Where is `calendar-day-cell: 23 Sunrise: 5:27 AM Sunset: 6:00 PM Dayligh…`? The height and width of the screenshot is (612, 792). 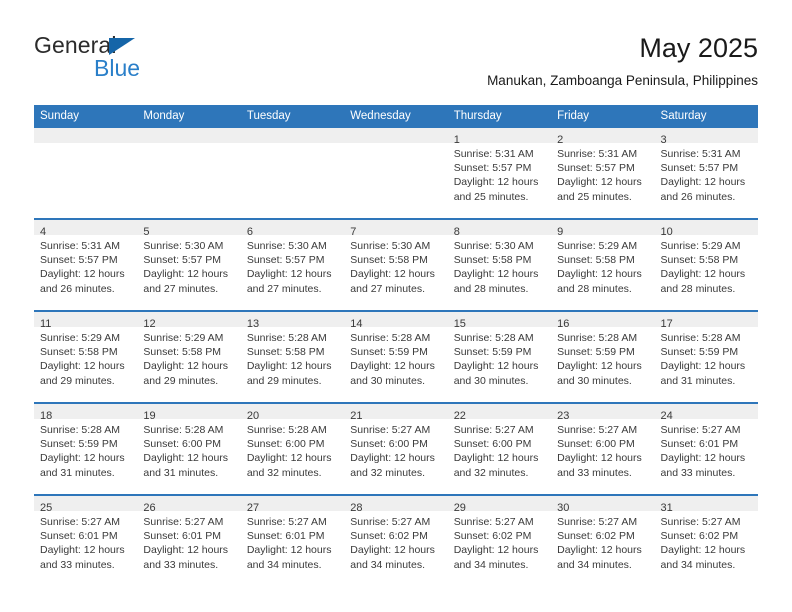
calendar-day-cell: 23 Sunrise: 5:27 AM Sunset: 6:00 PM Dayligh… is located at coordinates (603, 449).